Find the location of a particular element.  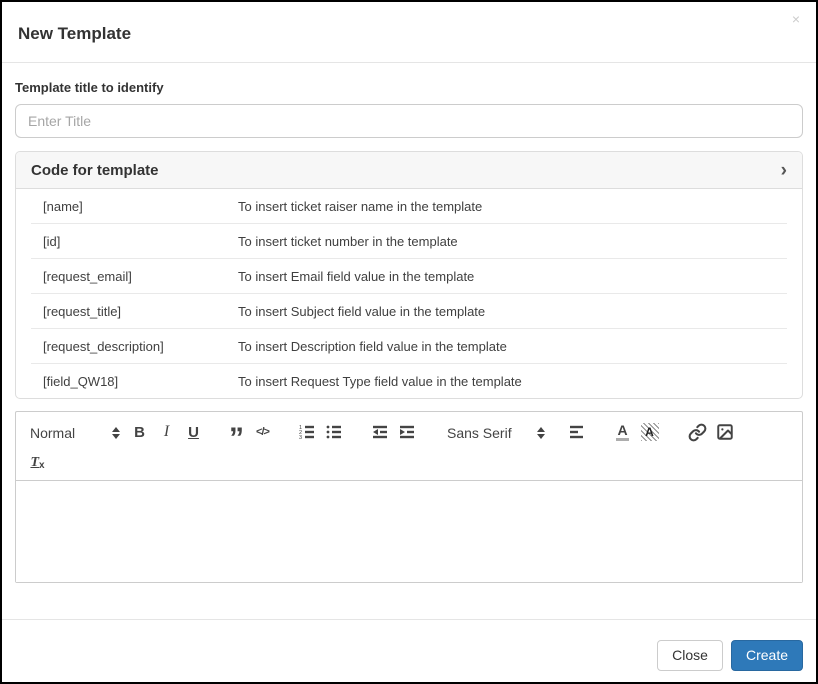

code-cell: [id] is located at coordinates (52, 241).